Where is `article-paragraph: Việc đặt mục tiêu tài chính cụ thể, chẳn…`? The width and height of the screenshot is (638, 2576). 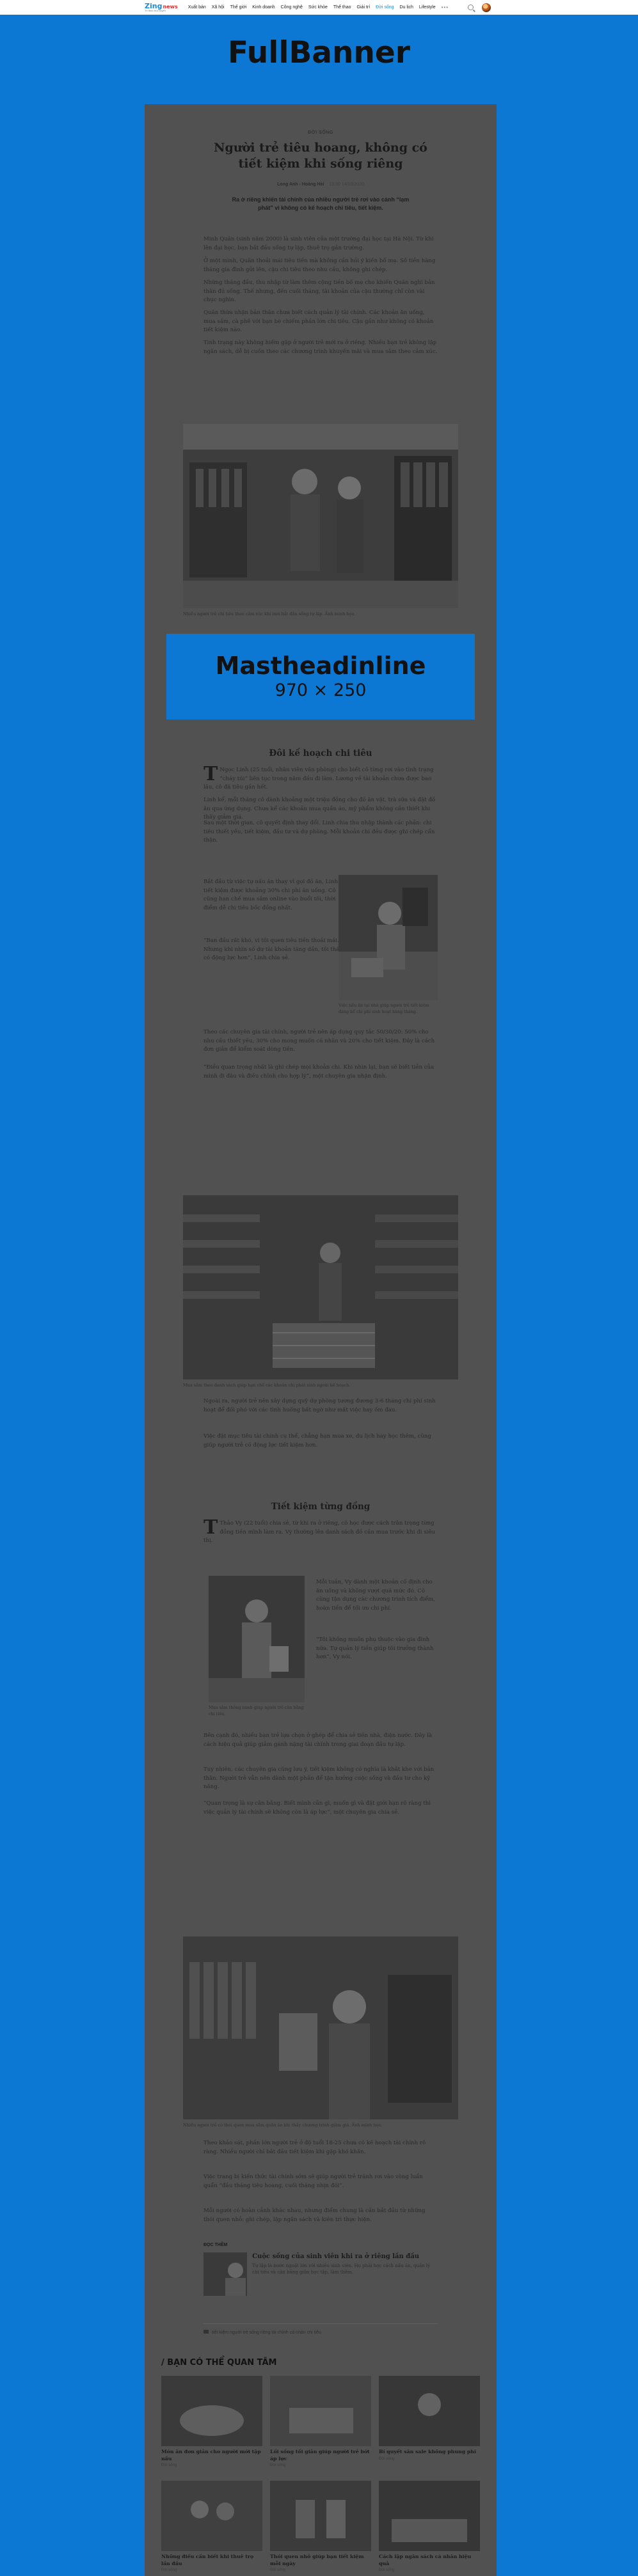 article-paragraph: Việc đặt mục tiêu tài chính cụ thể, chẳn… is located at coordinates (317, 1441).